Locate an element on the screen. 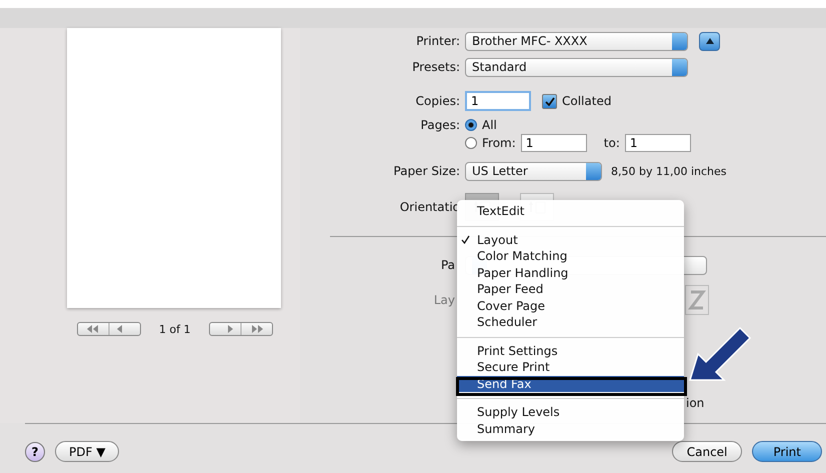 Image resolution: width=826 pixels, height=473 pixels. presets-label: Presets: is located at coordinates (435, 67).